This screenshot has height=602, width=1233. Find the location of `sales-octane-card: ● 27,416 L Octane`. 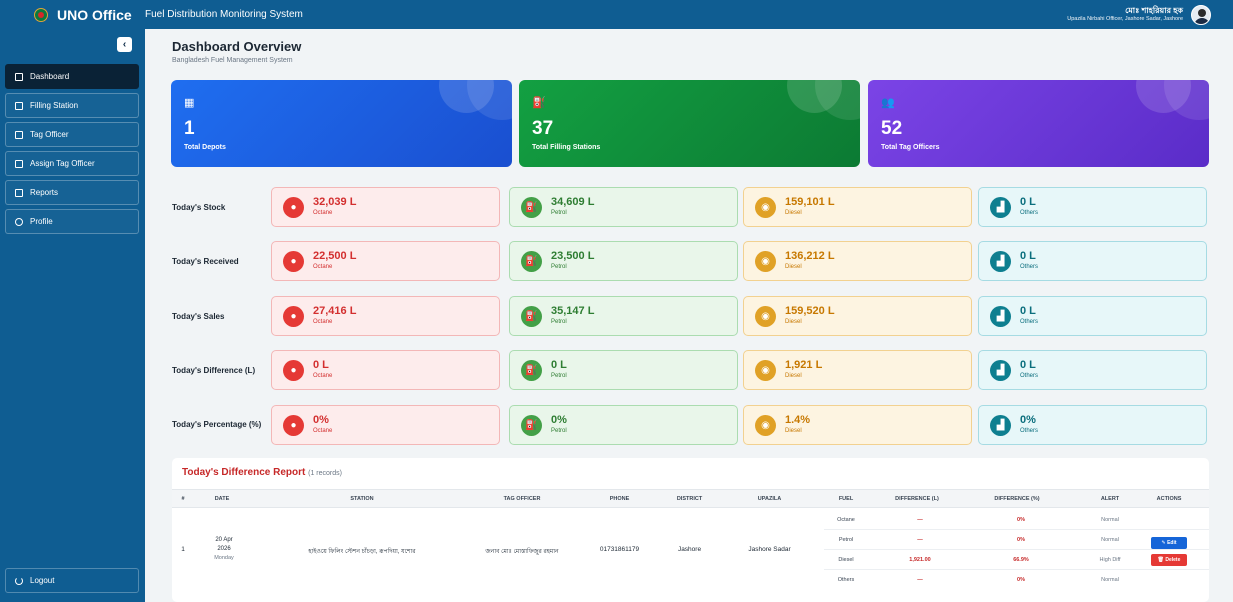

sales-octane-card: ● 27,416 L Octane is located at coordinates (385, 316).